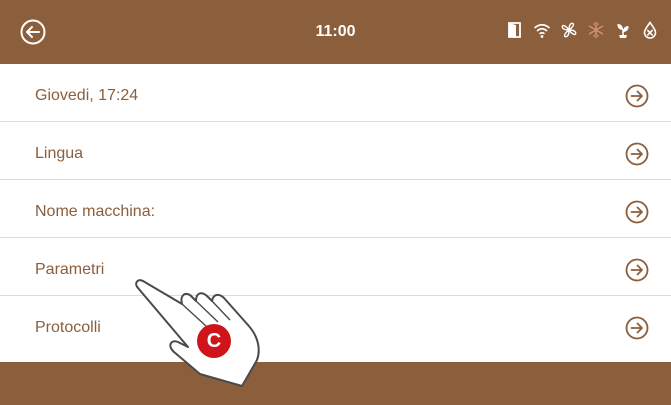 The image size is (671, 405). I want to click on menu-item-language: Lingua, so click(335, 151).